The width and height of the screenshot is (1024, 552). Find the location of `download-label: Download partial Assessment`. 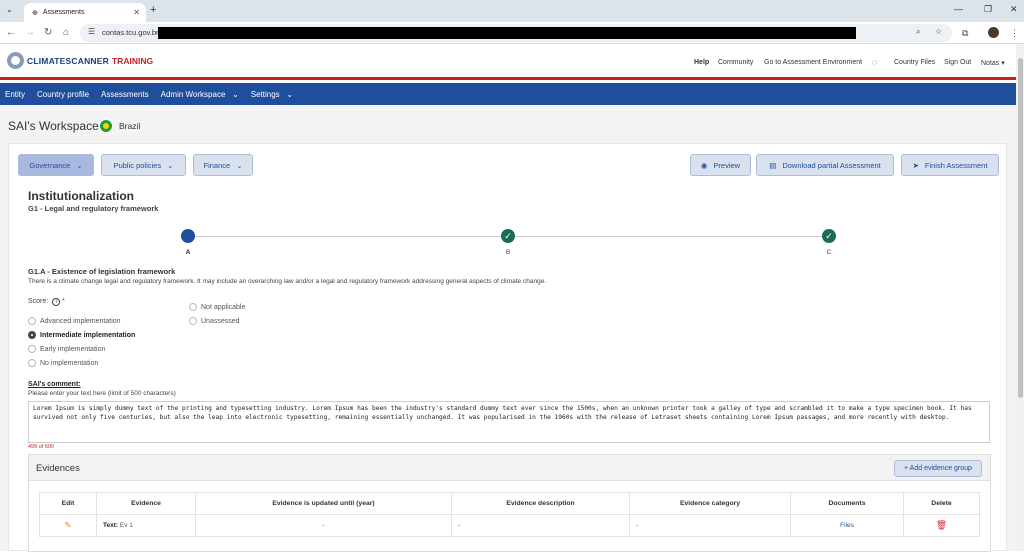

download-label: Download partial Assessment is located at coordinates (831, 165).